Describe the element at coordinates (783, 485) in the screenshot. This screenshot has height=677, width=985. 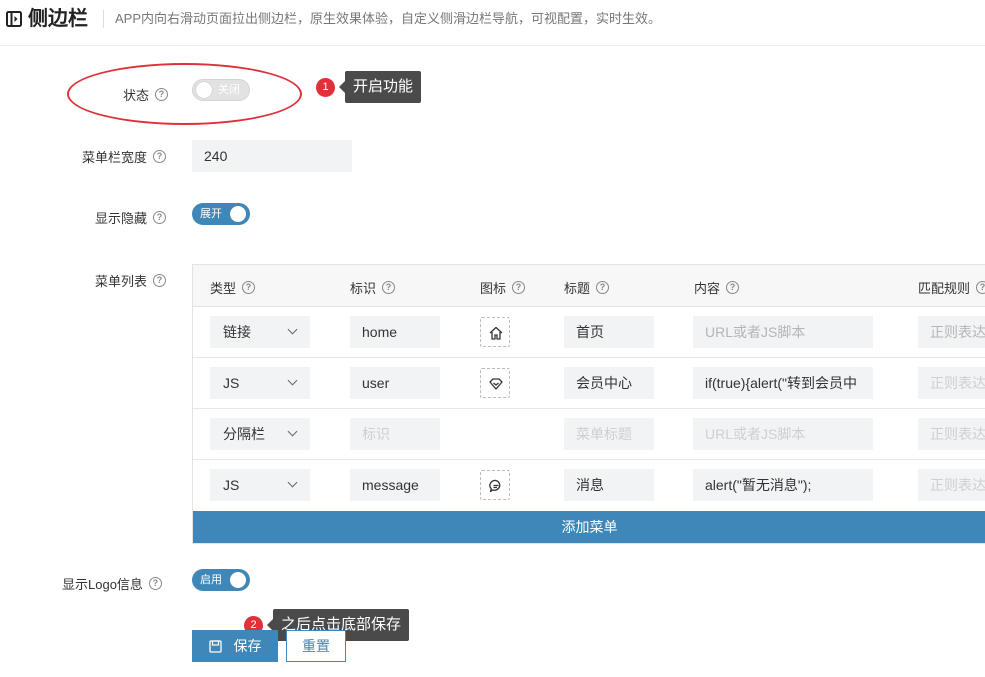
I see `content-input: alert("暂无消息");` at that location.